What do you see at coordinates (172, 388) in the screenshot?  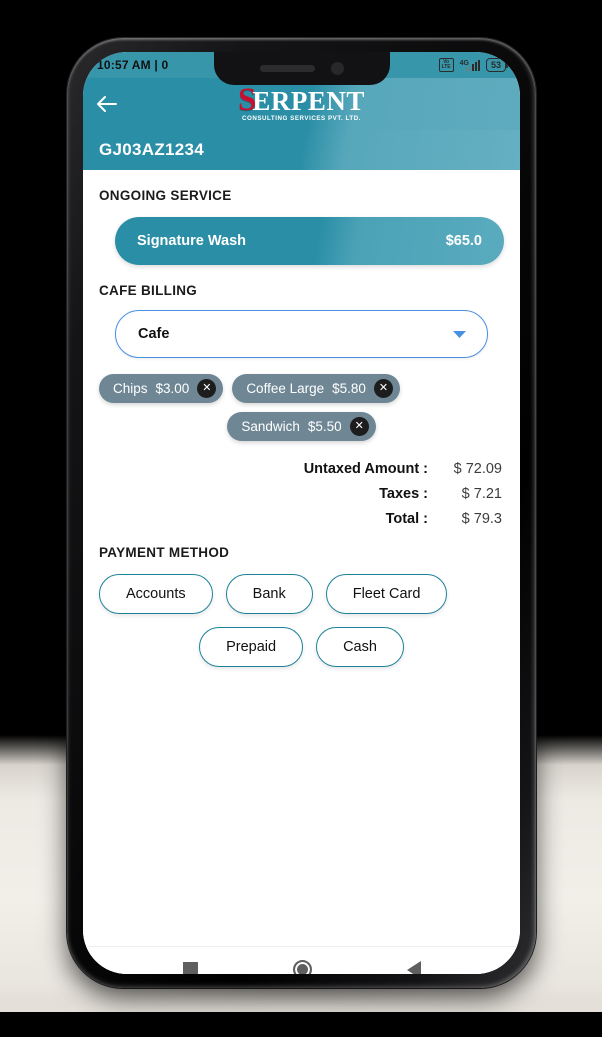 I see `chip-item-price: $3.00` at bounding box center [172, 388].